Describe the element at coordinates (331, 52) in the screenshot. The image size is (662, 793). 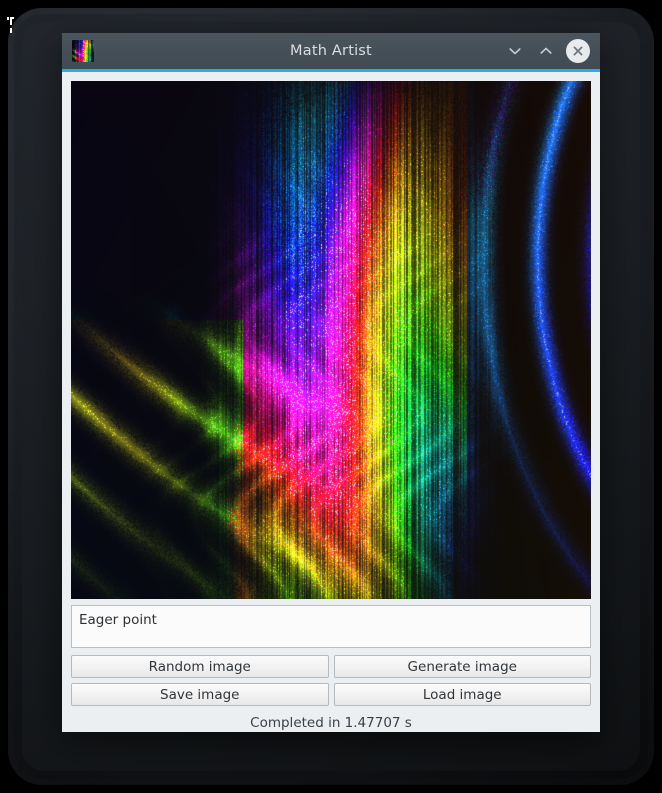
I see `window-titlebar: Math Artist` at that location.